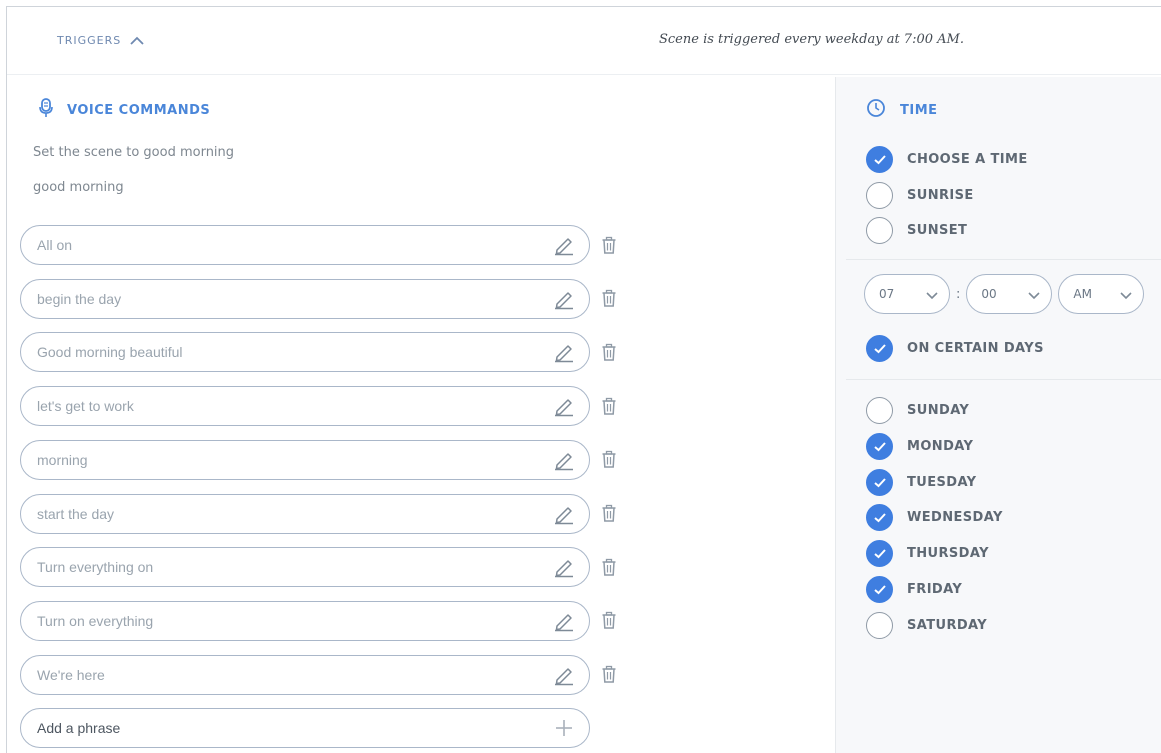 The height and width of the screenshot is (753, 1161). I want to click on day-label: WEDNESDAY, so click(955, 518).